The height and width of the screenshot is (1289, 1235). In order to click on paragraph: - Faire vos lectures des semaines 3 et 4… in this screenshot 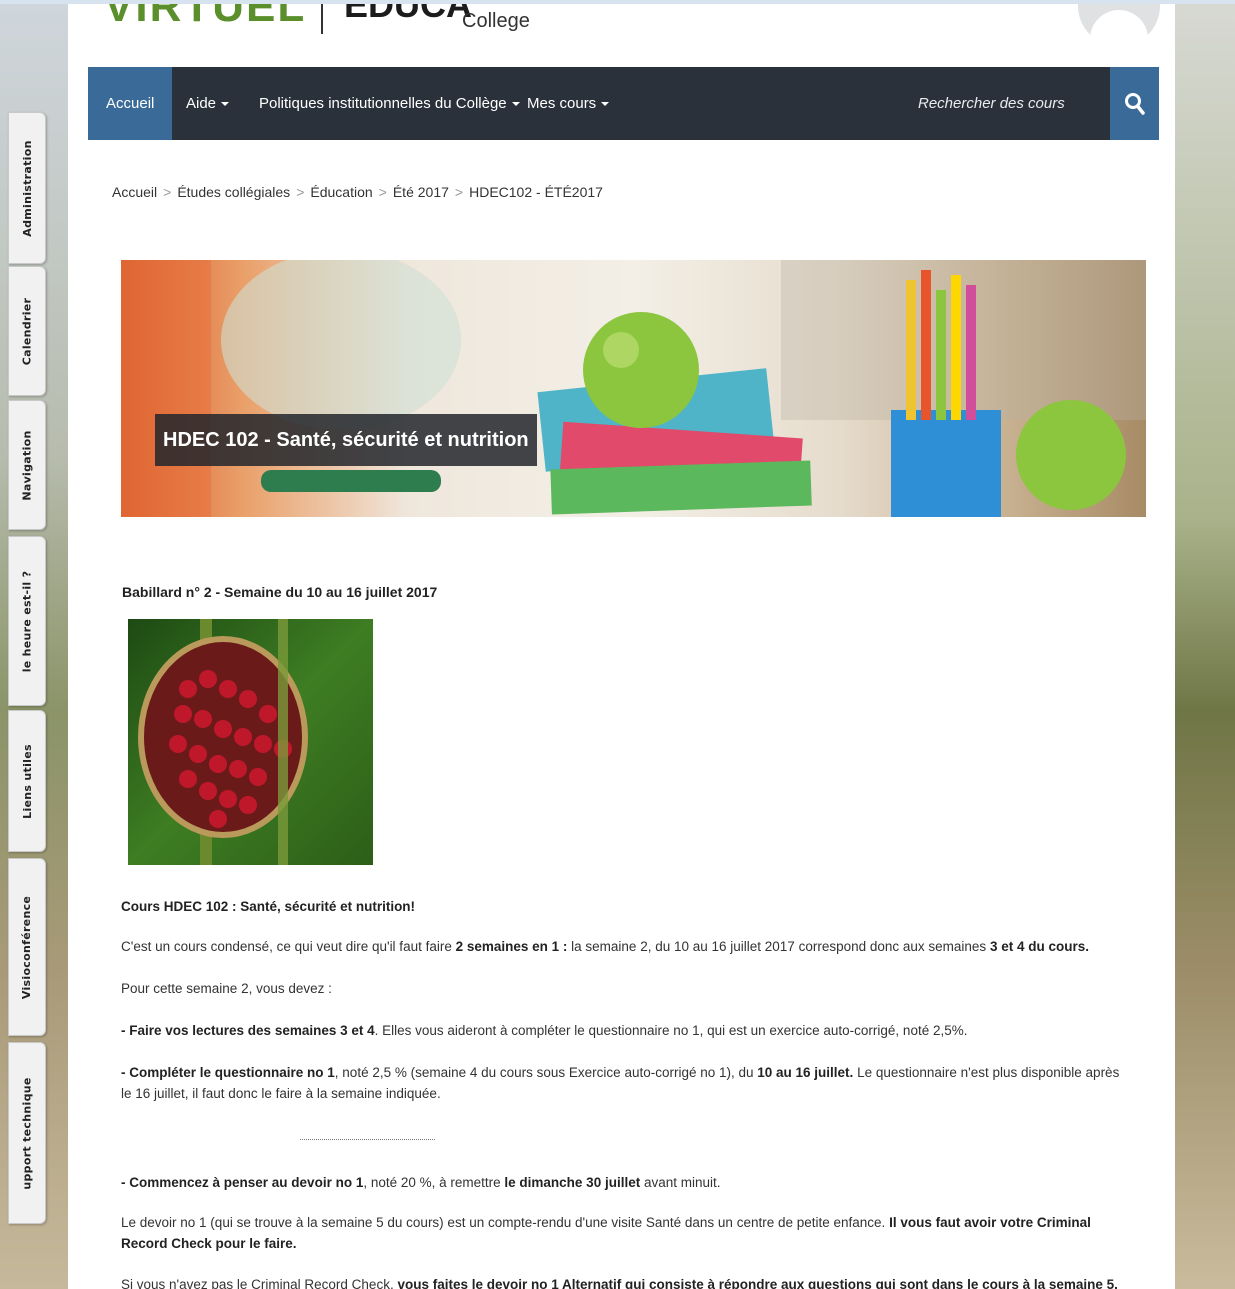, I will do `click(544, 1030)`.